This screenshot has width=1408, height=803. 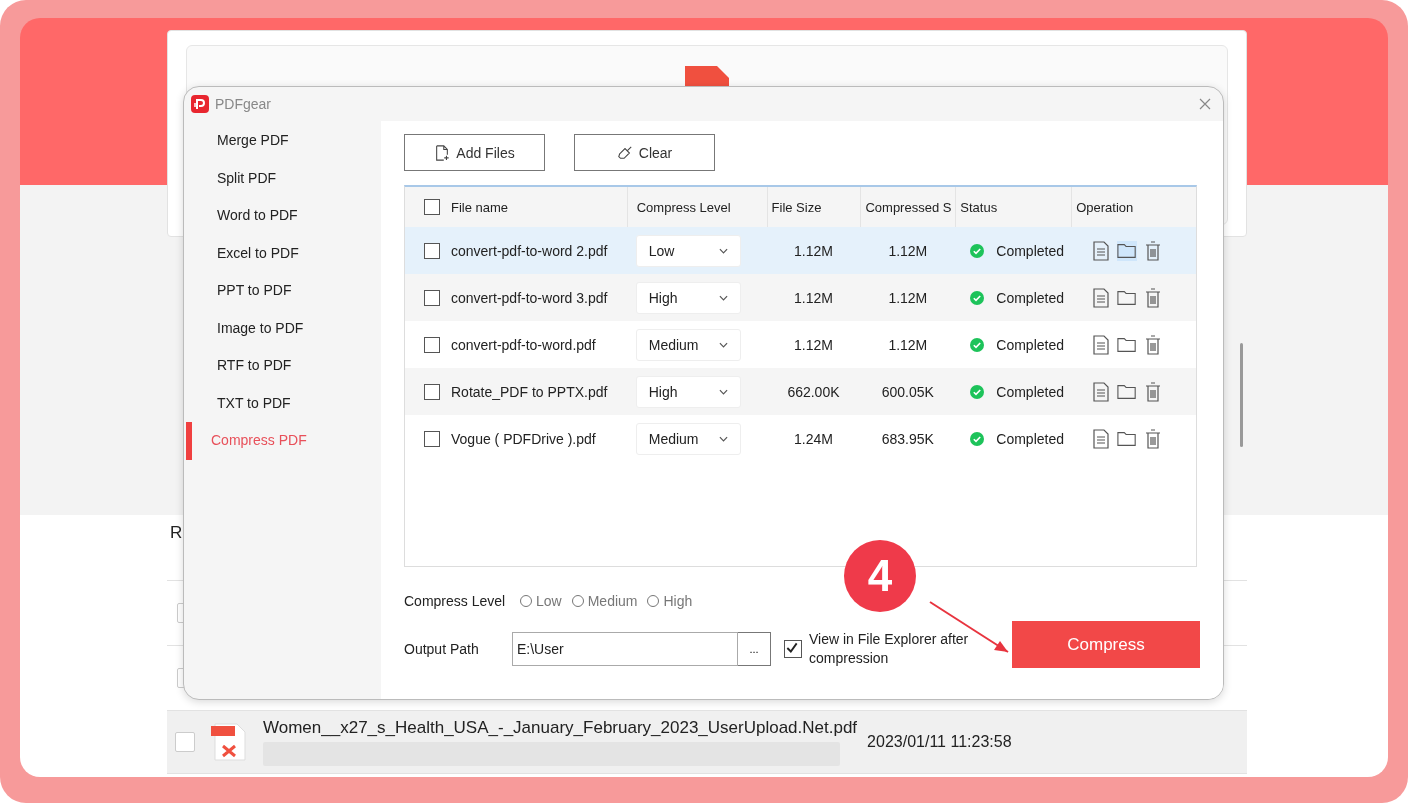 What do you see at coordinates (1241, 395) in the screenshot?
I see `scrollbar` at bounding box center [1241, 395].